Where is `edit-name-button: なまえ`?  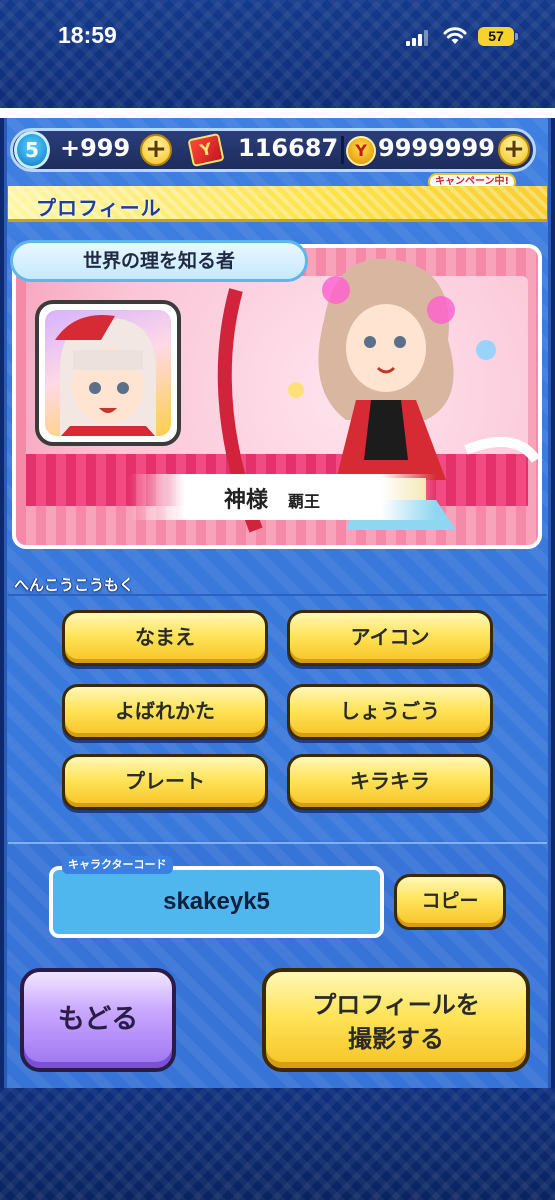
edit-name-button: なまえ is located at coordinates (165, 638).